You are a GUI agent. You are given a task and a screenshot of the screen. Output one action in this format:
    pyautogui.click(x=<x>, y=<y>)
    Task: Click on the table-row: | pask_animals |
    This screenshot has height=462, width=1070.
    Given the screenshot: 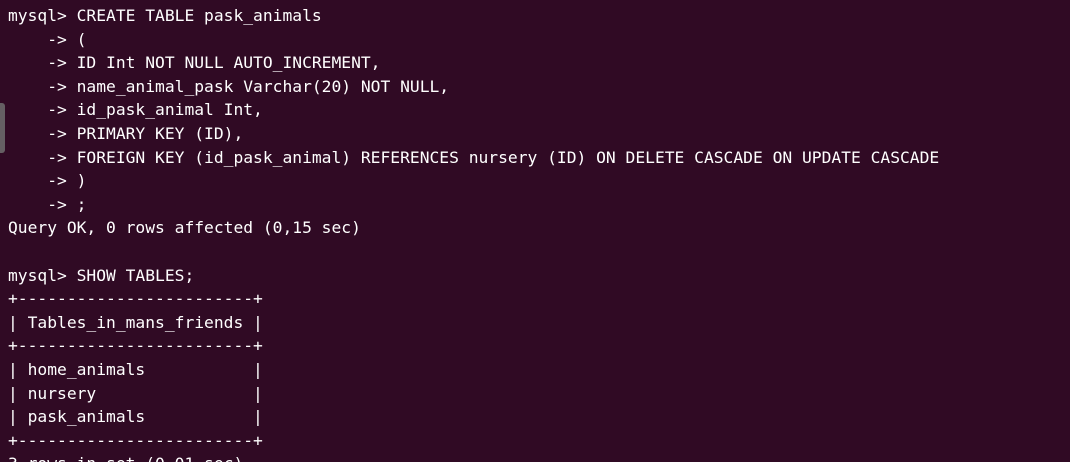 What is the action you would take?
    pyautogui.click(x=135, y=417)
    